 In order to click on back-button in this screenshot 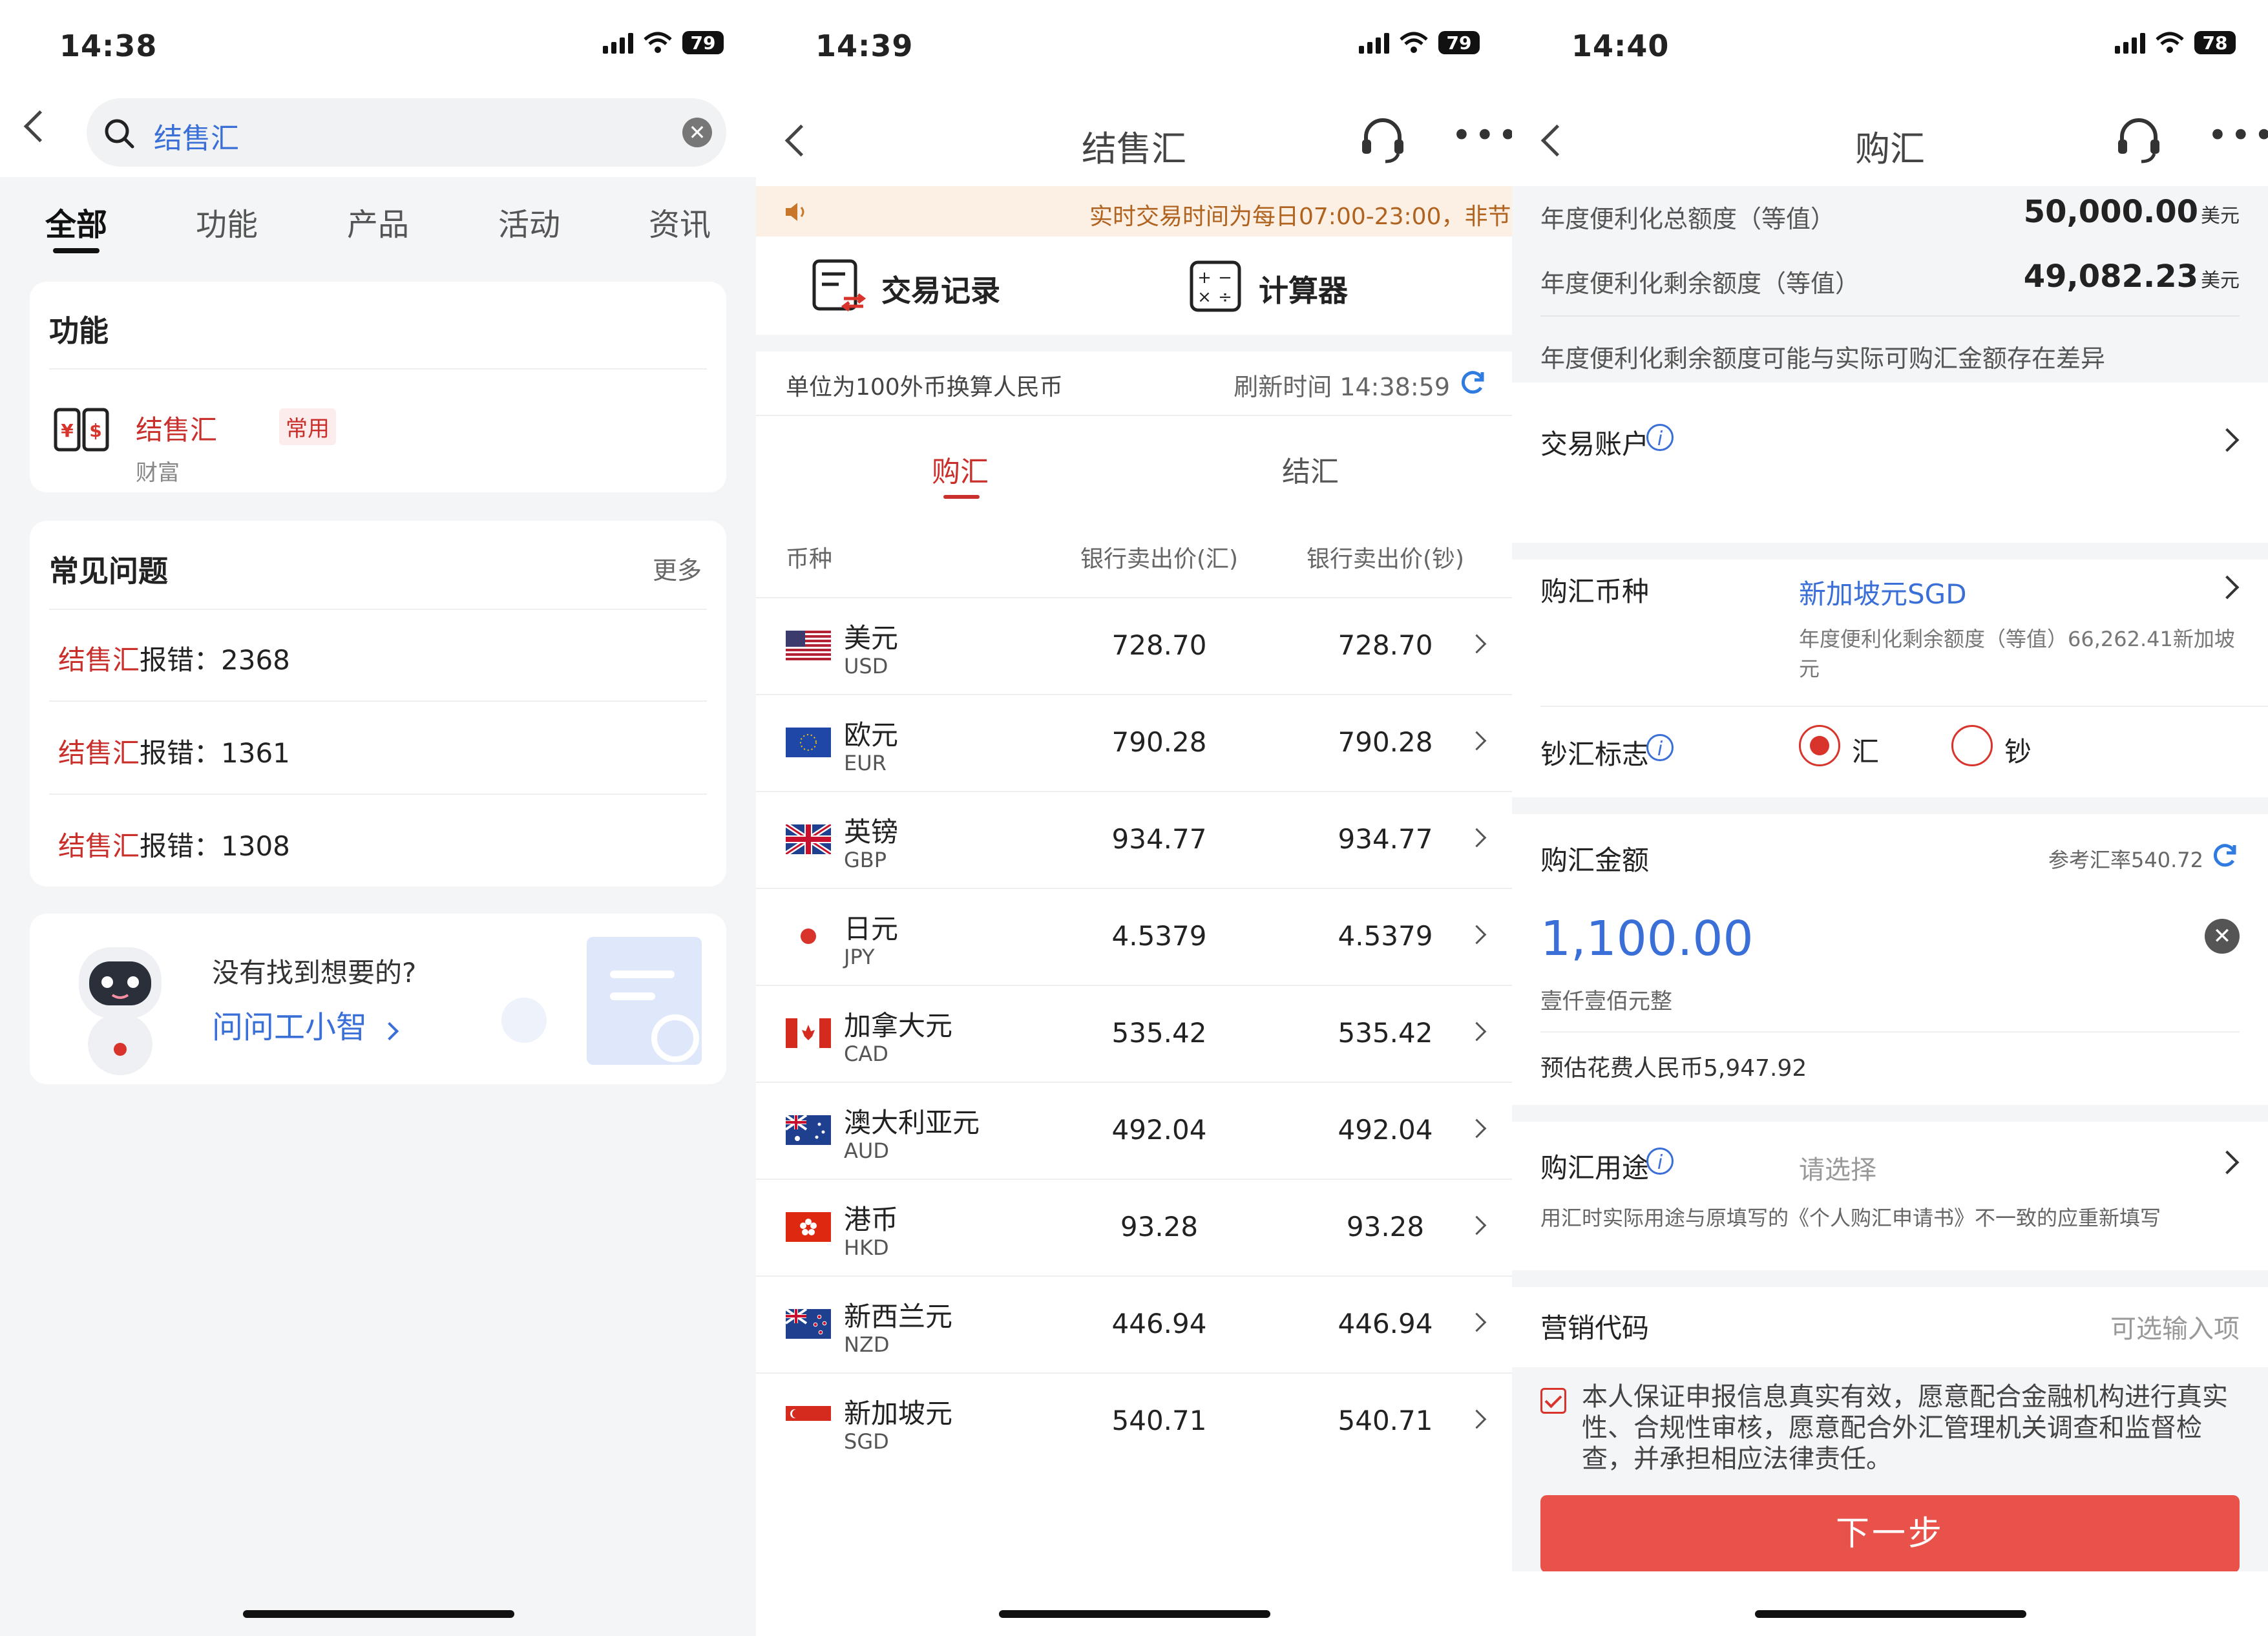, I will do `click(39, 127)`.